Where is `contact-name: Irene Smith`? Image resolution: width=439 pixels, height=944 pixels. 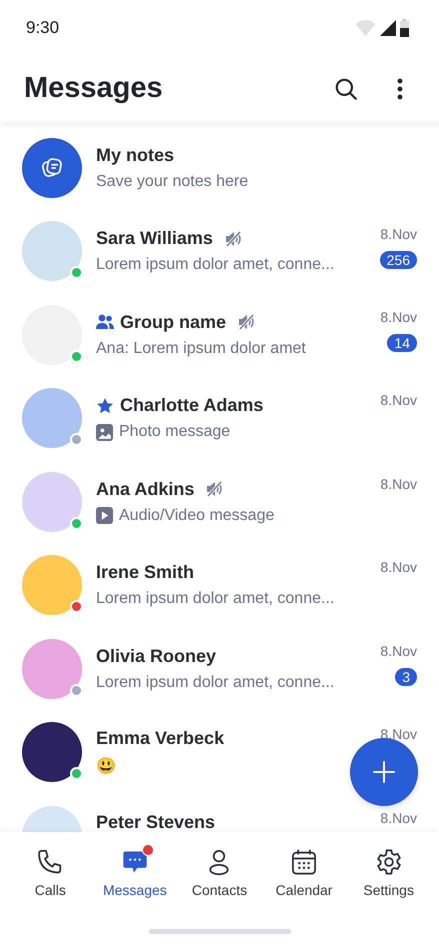
contact-name: Irene Smith is located at coordinates (145, 573).